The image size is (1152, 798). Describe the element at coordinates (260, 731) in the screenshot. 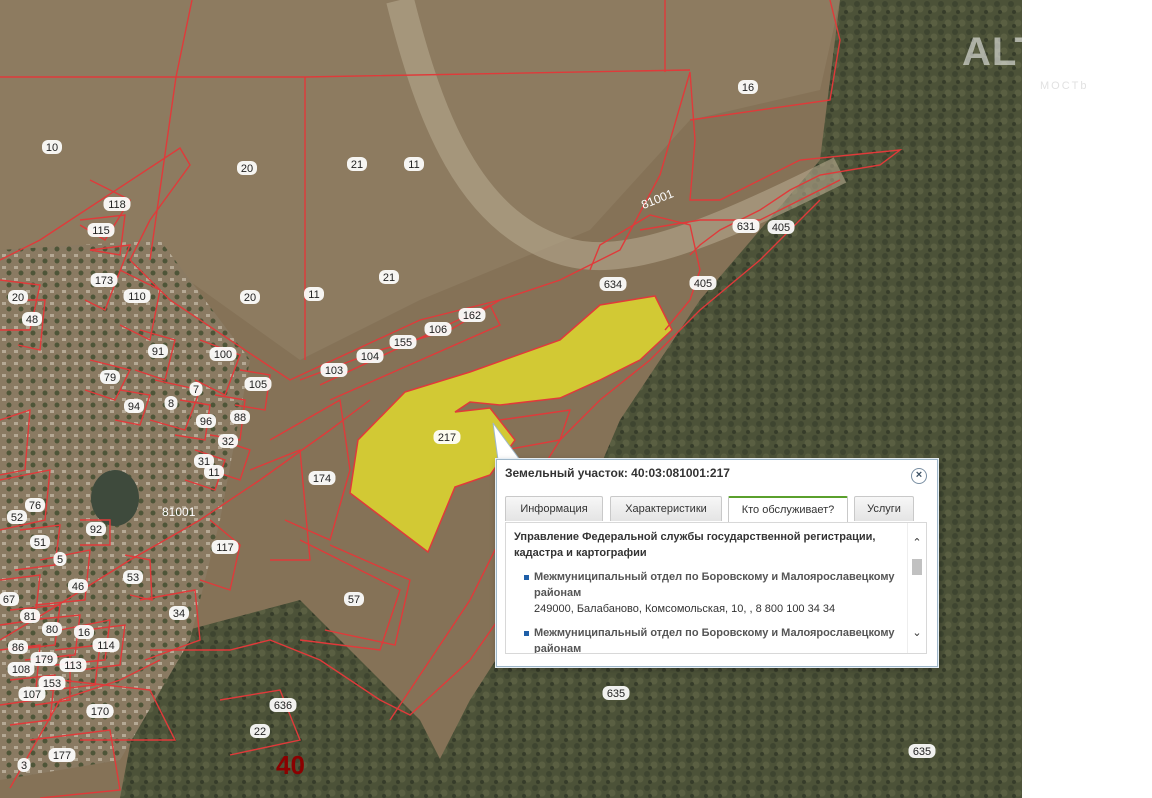

I see `parcel-number-label: 22` at that location.